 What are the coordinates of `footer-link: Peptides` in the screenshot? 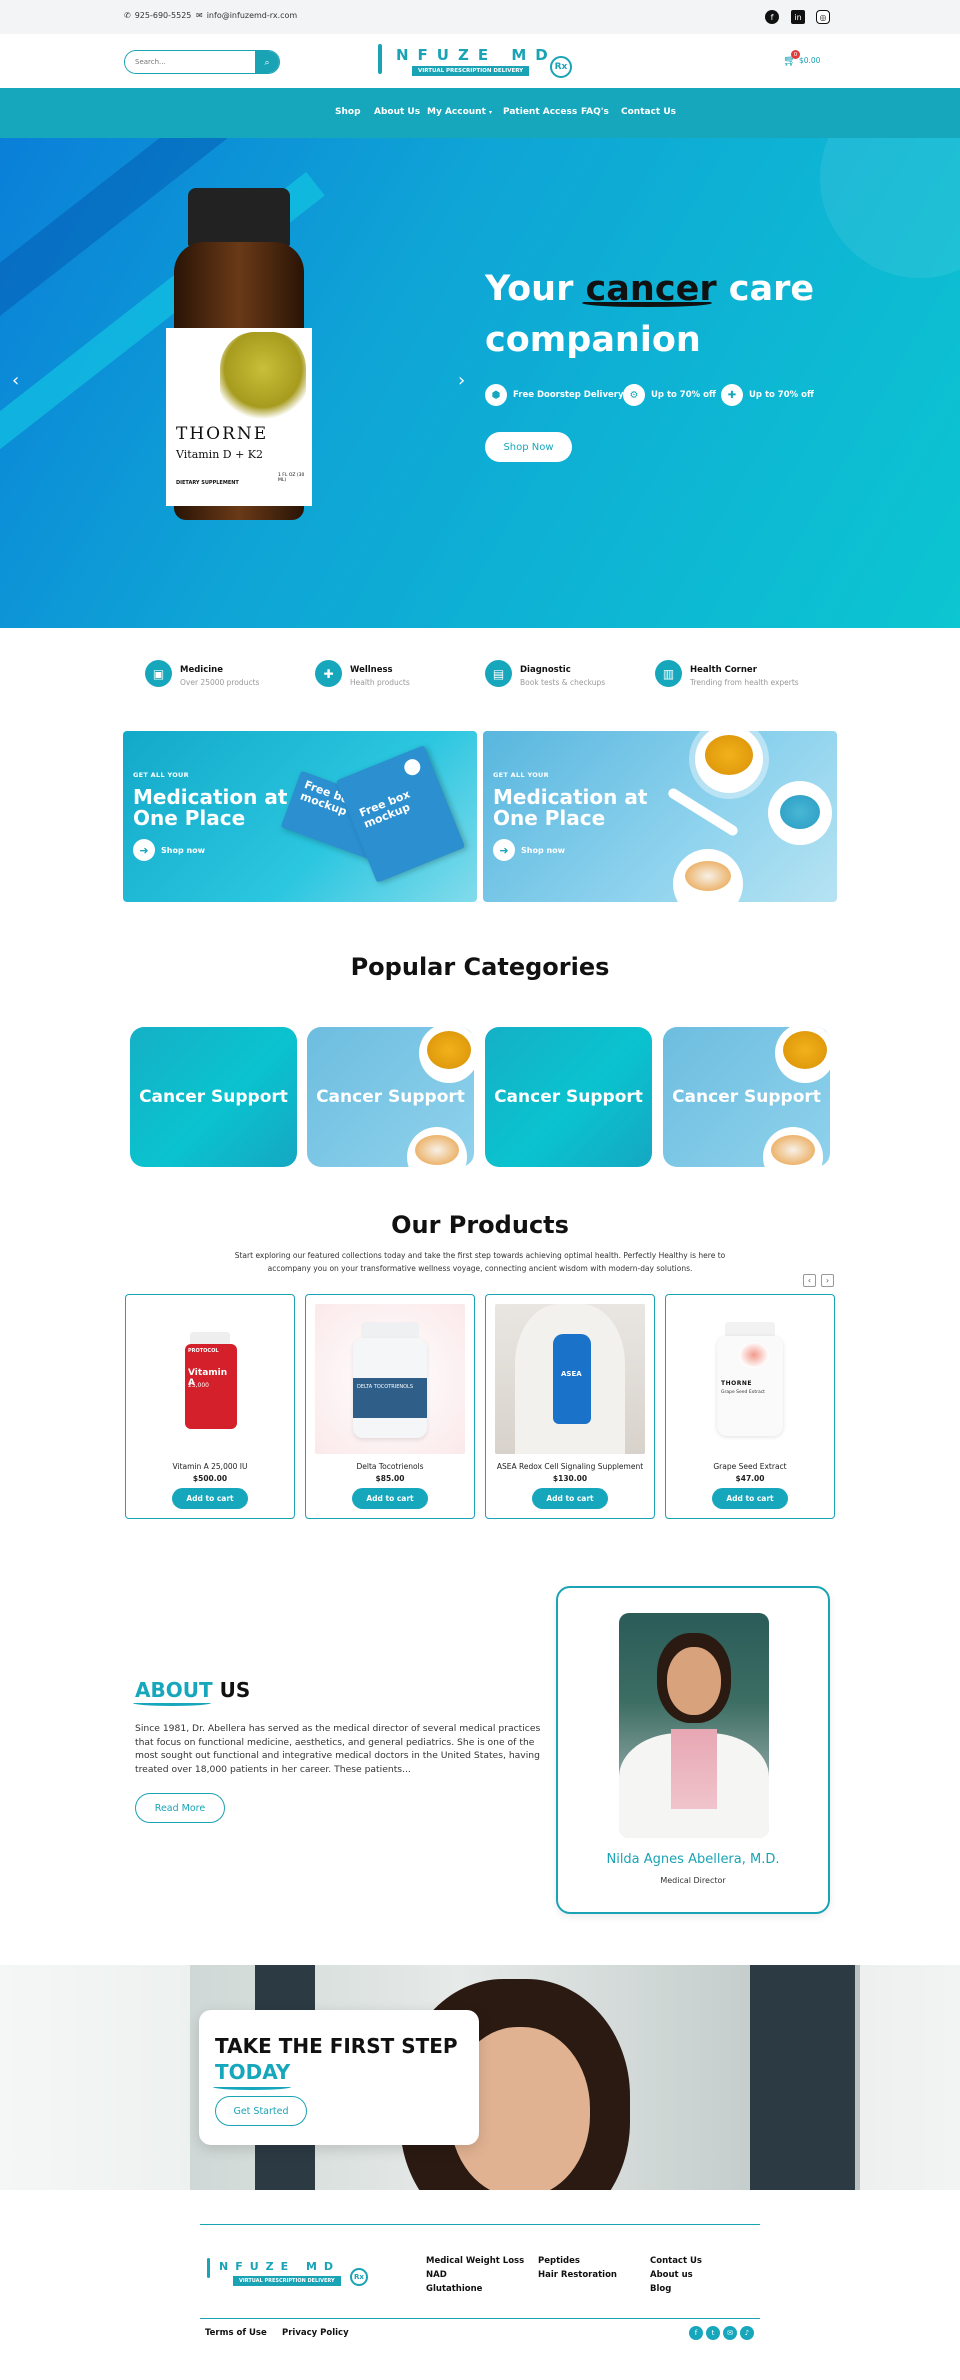 It's located at (577, 2261).